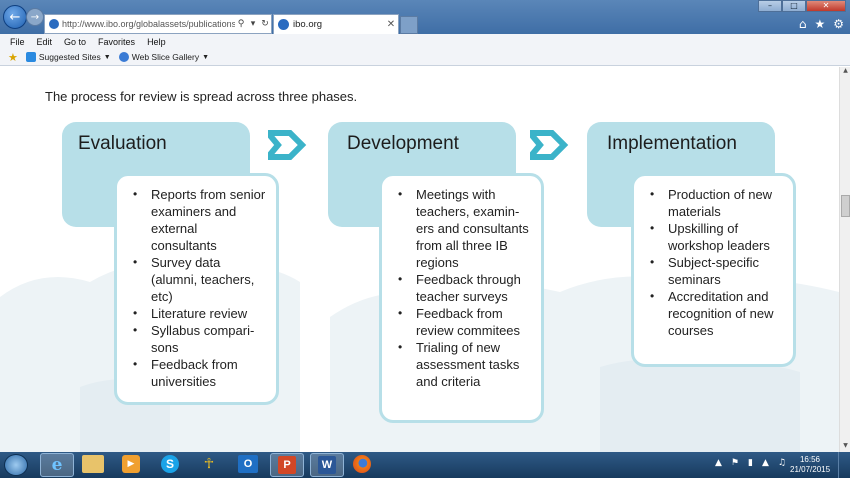  What do you see at coordinates (283, 24) in the screenshot?
I see `ie-tab-icon` at bounding box center [283, 24].